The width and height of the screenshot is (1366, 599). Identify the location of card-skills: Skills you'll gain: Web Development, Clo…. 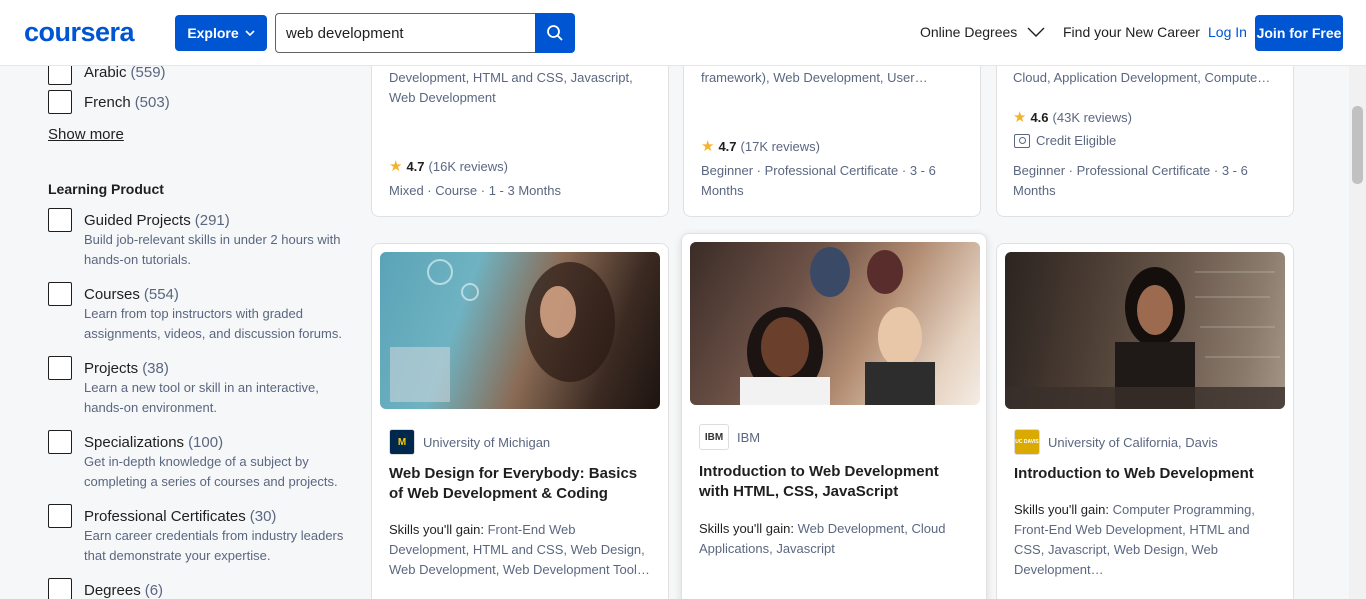
(822, 538).